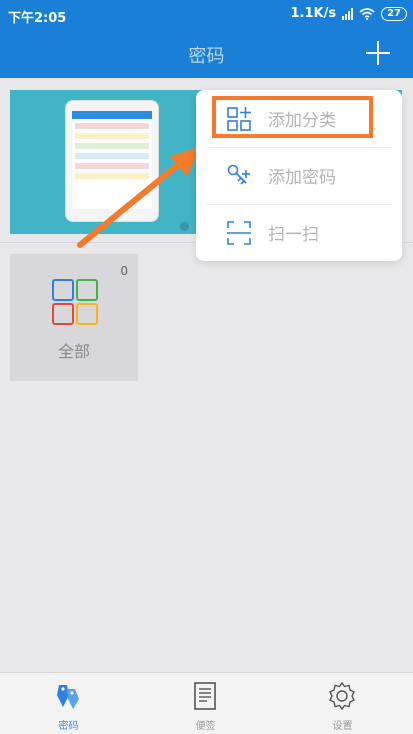  Describe the element at coordinates (68, 726) in the screenshot. I see `tab-label: 密码` at that location.